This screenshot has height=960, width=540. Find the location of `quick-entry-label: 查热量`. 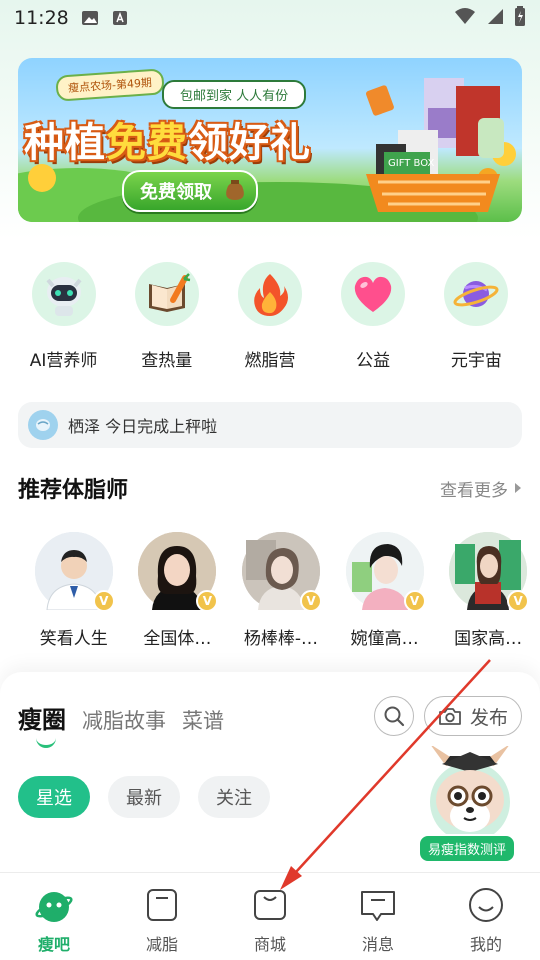

quick-entry-label: 查热量 is located at coordinates (167, 361).